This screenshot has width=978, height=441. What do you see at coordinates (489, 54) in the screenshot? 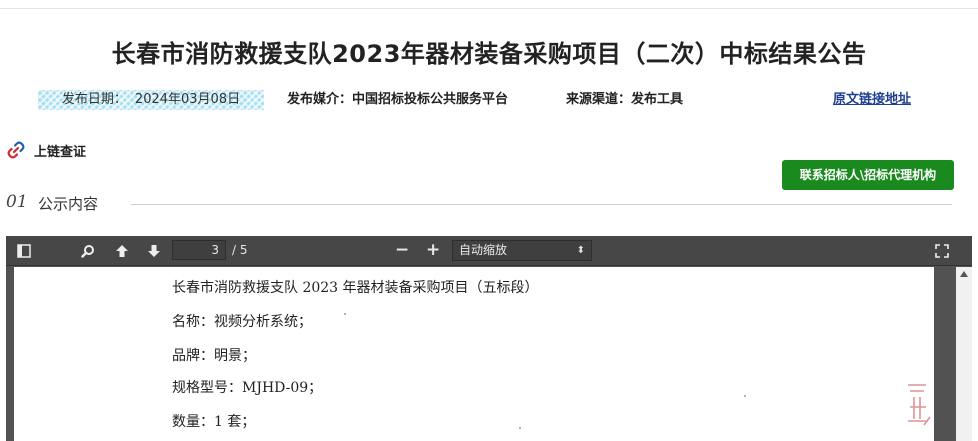
I see `page-title: 长春市消防救援支队2023年器材装备采购项目（二次）中标结果公告` at bounding box center [489, 54].